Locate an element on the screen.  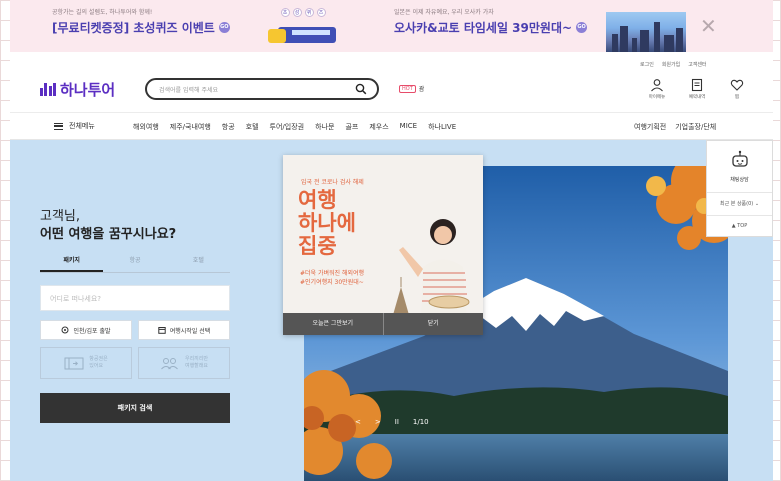
popup-title-line-2: 하나에 is located at coordinates (327, 222).